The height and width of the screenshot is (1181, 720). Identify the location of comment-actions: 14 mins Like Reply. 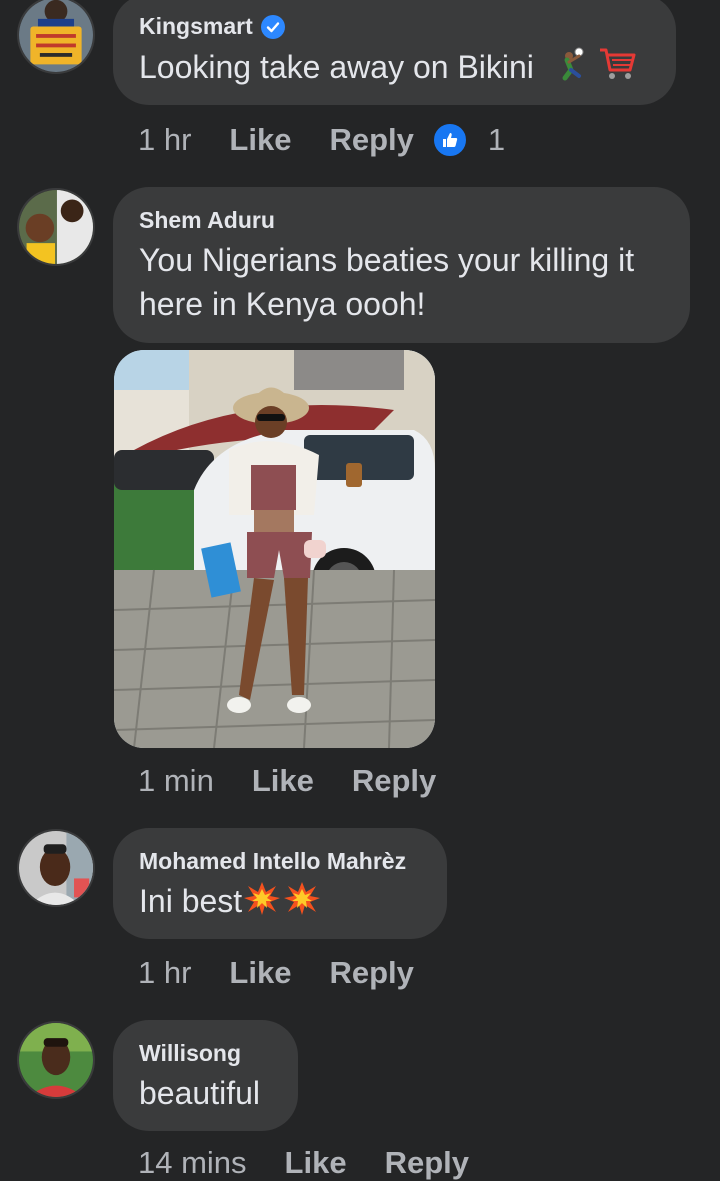
(322, 1163).